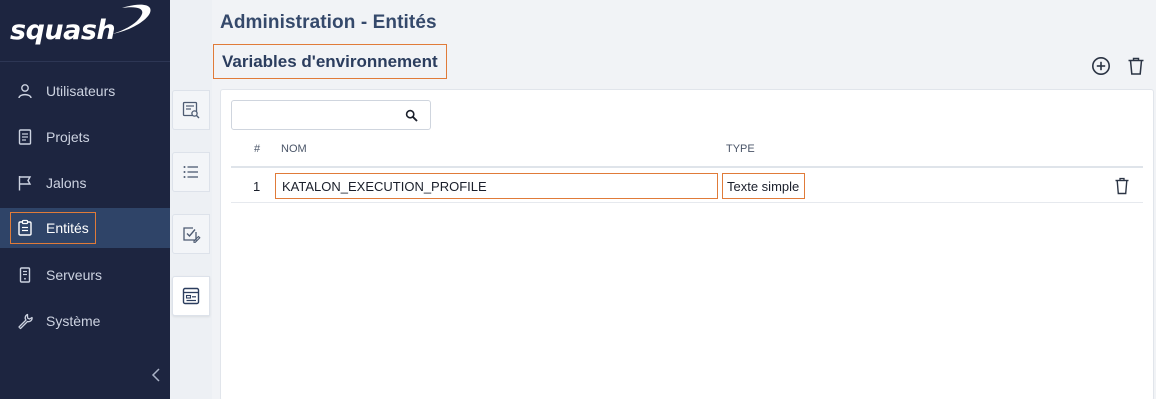 This screenshot has width=1156, height=399. Describe the element at coordinates (73, 321) in the screenshot. I see `sidebar-item-label: Système` at that location.